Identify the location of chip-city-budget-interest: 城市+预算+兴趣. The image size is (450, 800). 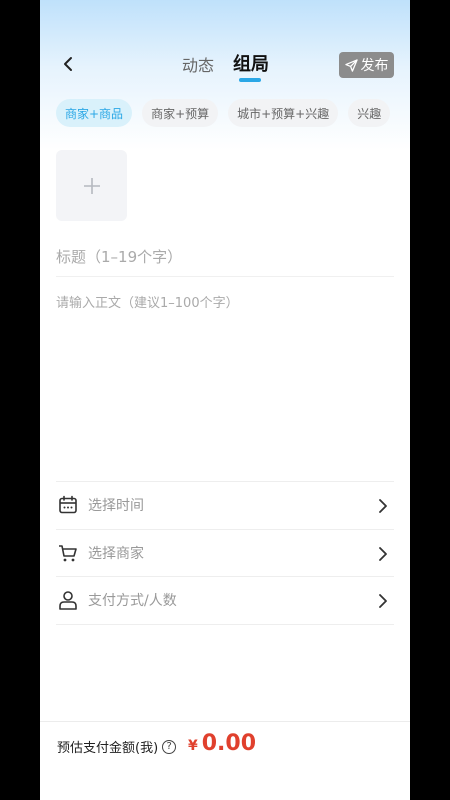
(283, 113).